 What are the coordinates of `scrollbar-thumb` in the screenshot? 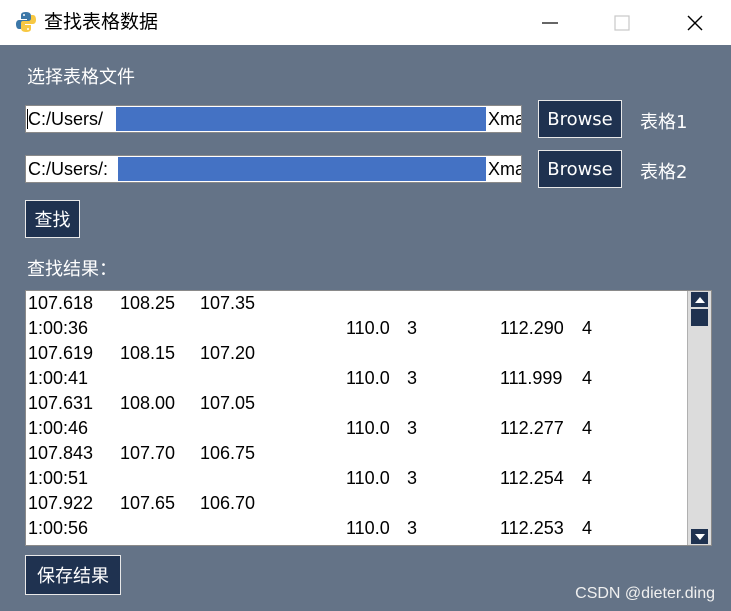 It's located at (699, 317).